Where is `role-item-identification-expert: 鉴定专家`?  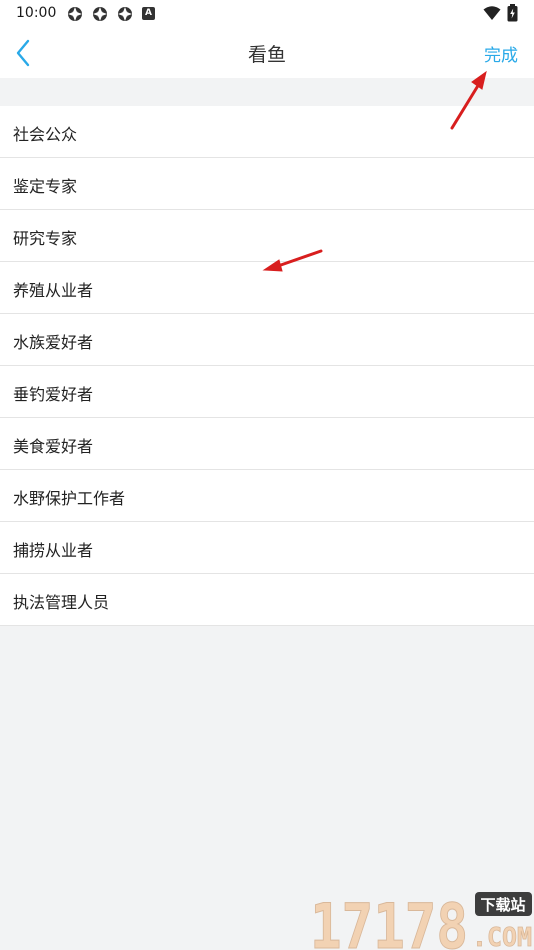 role-item-identification-expert: 鉴定专家 is located at coordinates (267, 184).